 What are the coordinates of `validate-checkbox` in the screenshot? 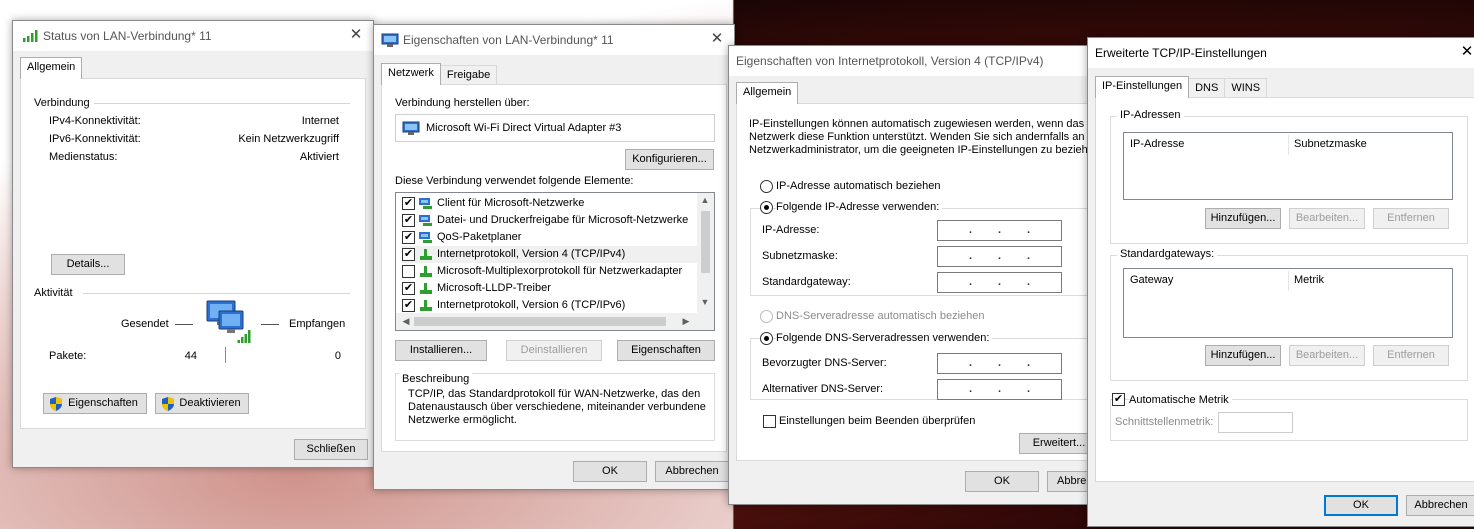 It's located at (769, 421).